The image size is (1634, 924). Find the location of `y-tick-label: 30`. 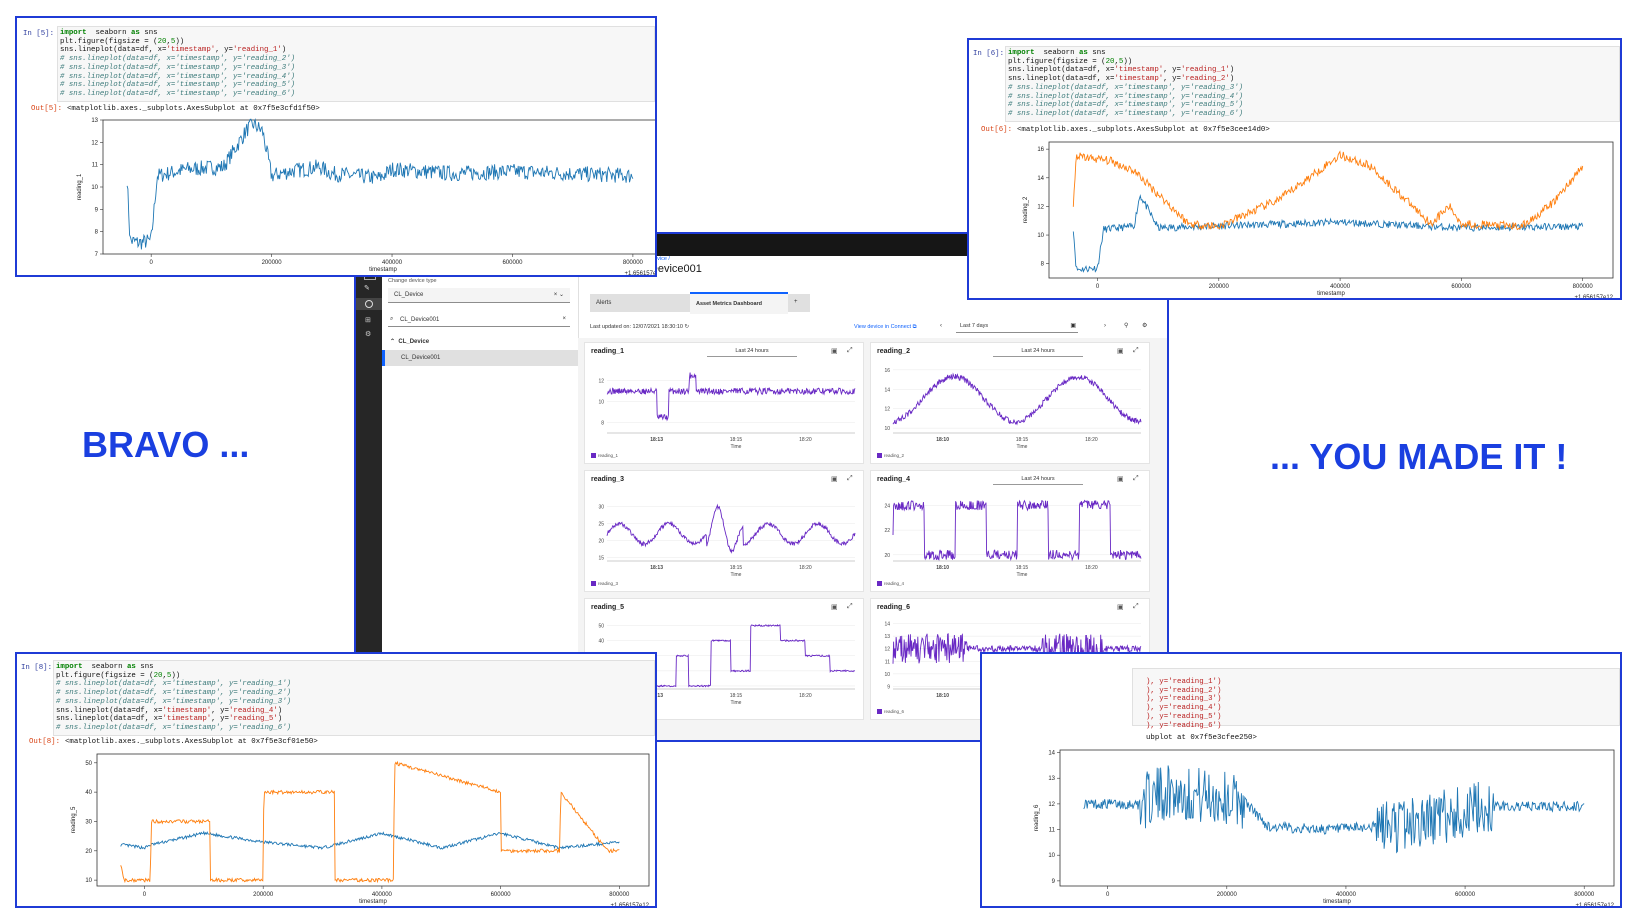

y-tick-label: 30 is located at coordinates (88, 822).